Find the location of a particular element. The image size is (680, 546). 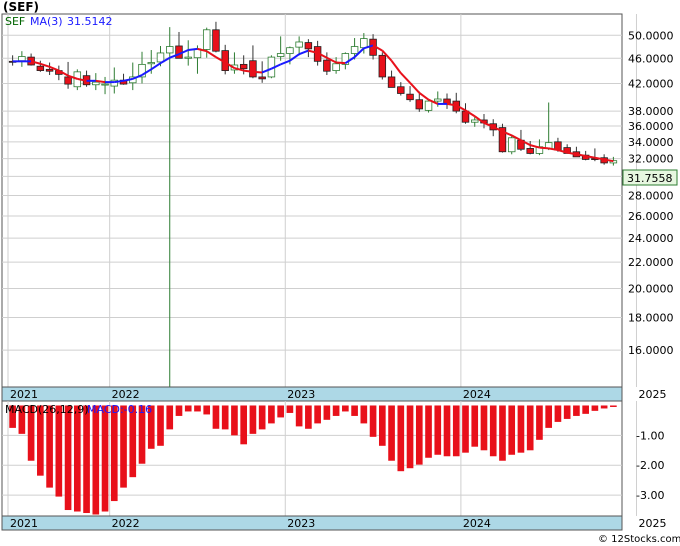

price-tick-label: 50.0000 is located at coordinates (651, 35).